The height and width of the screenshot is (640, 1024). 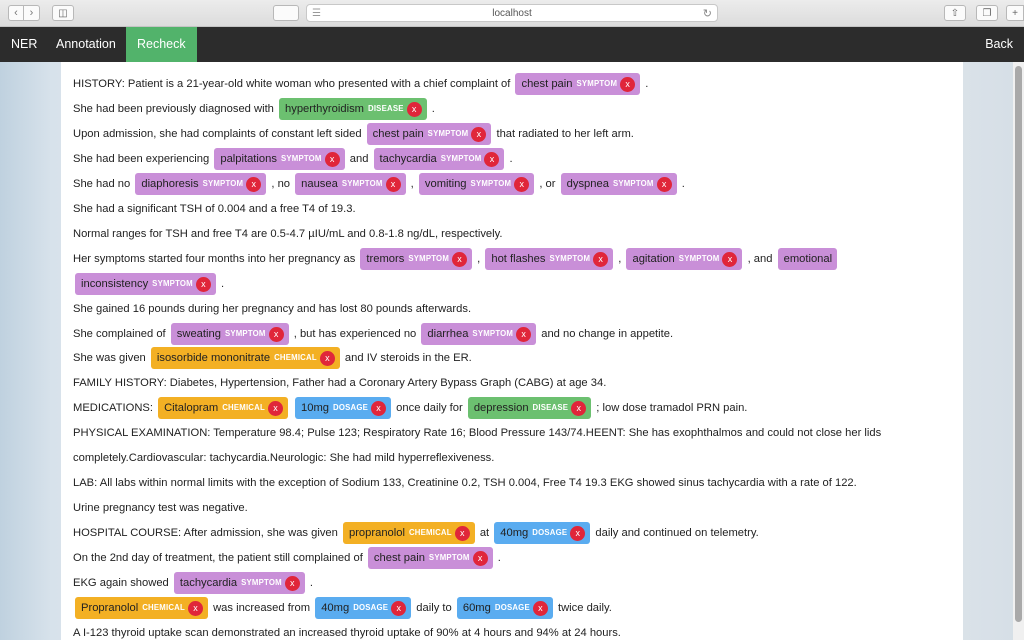 What do you see at coordinates (213, 358) in the screenshot?
I see `entity-text: isosorbide mononitrate` at bounding box center [213, 358].